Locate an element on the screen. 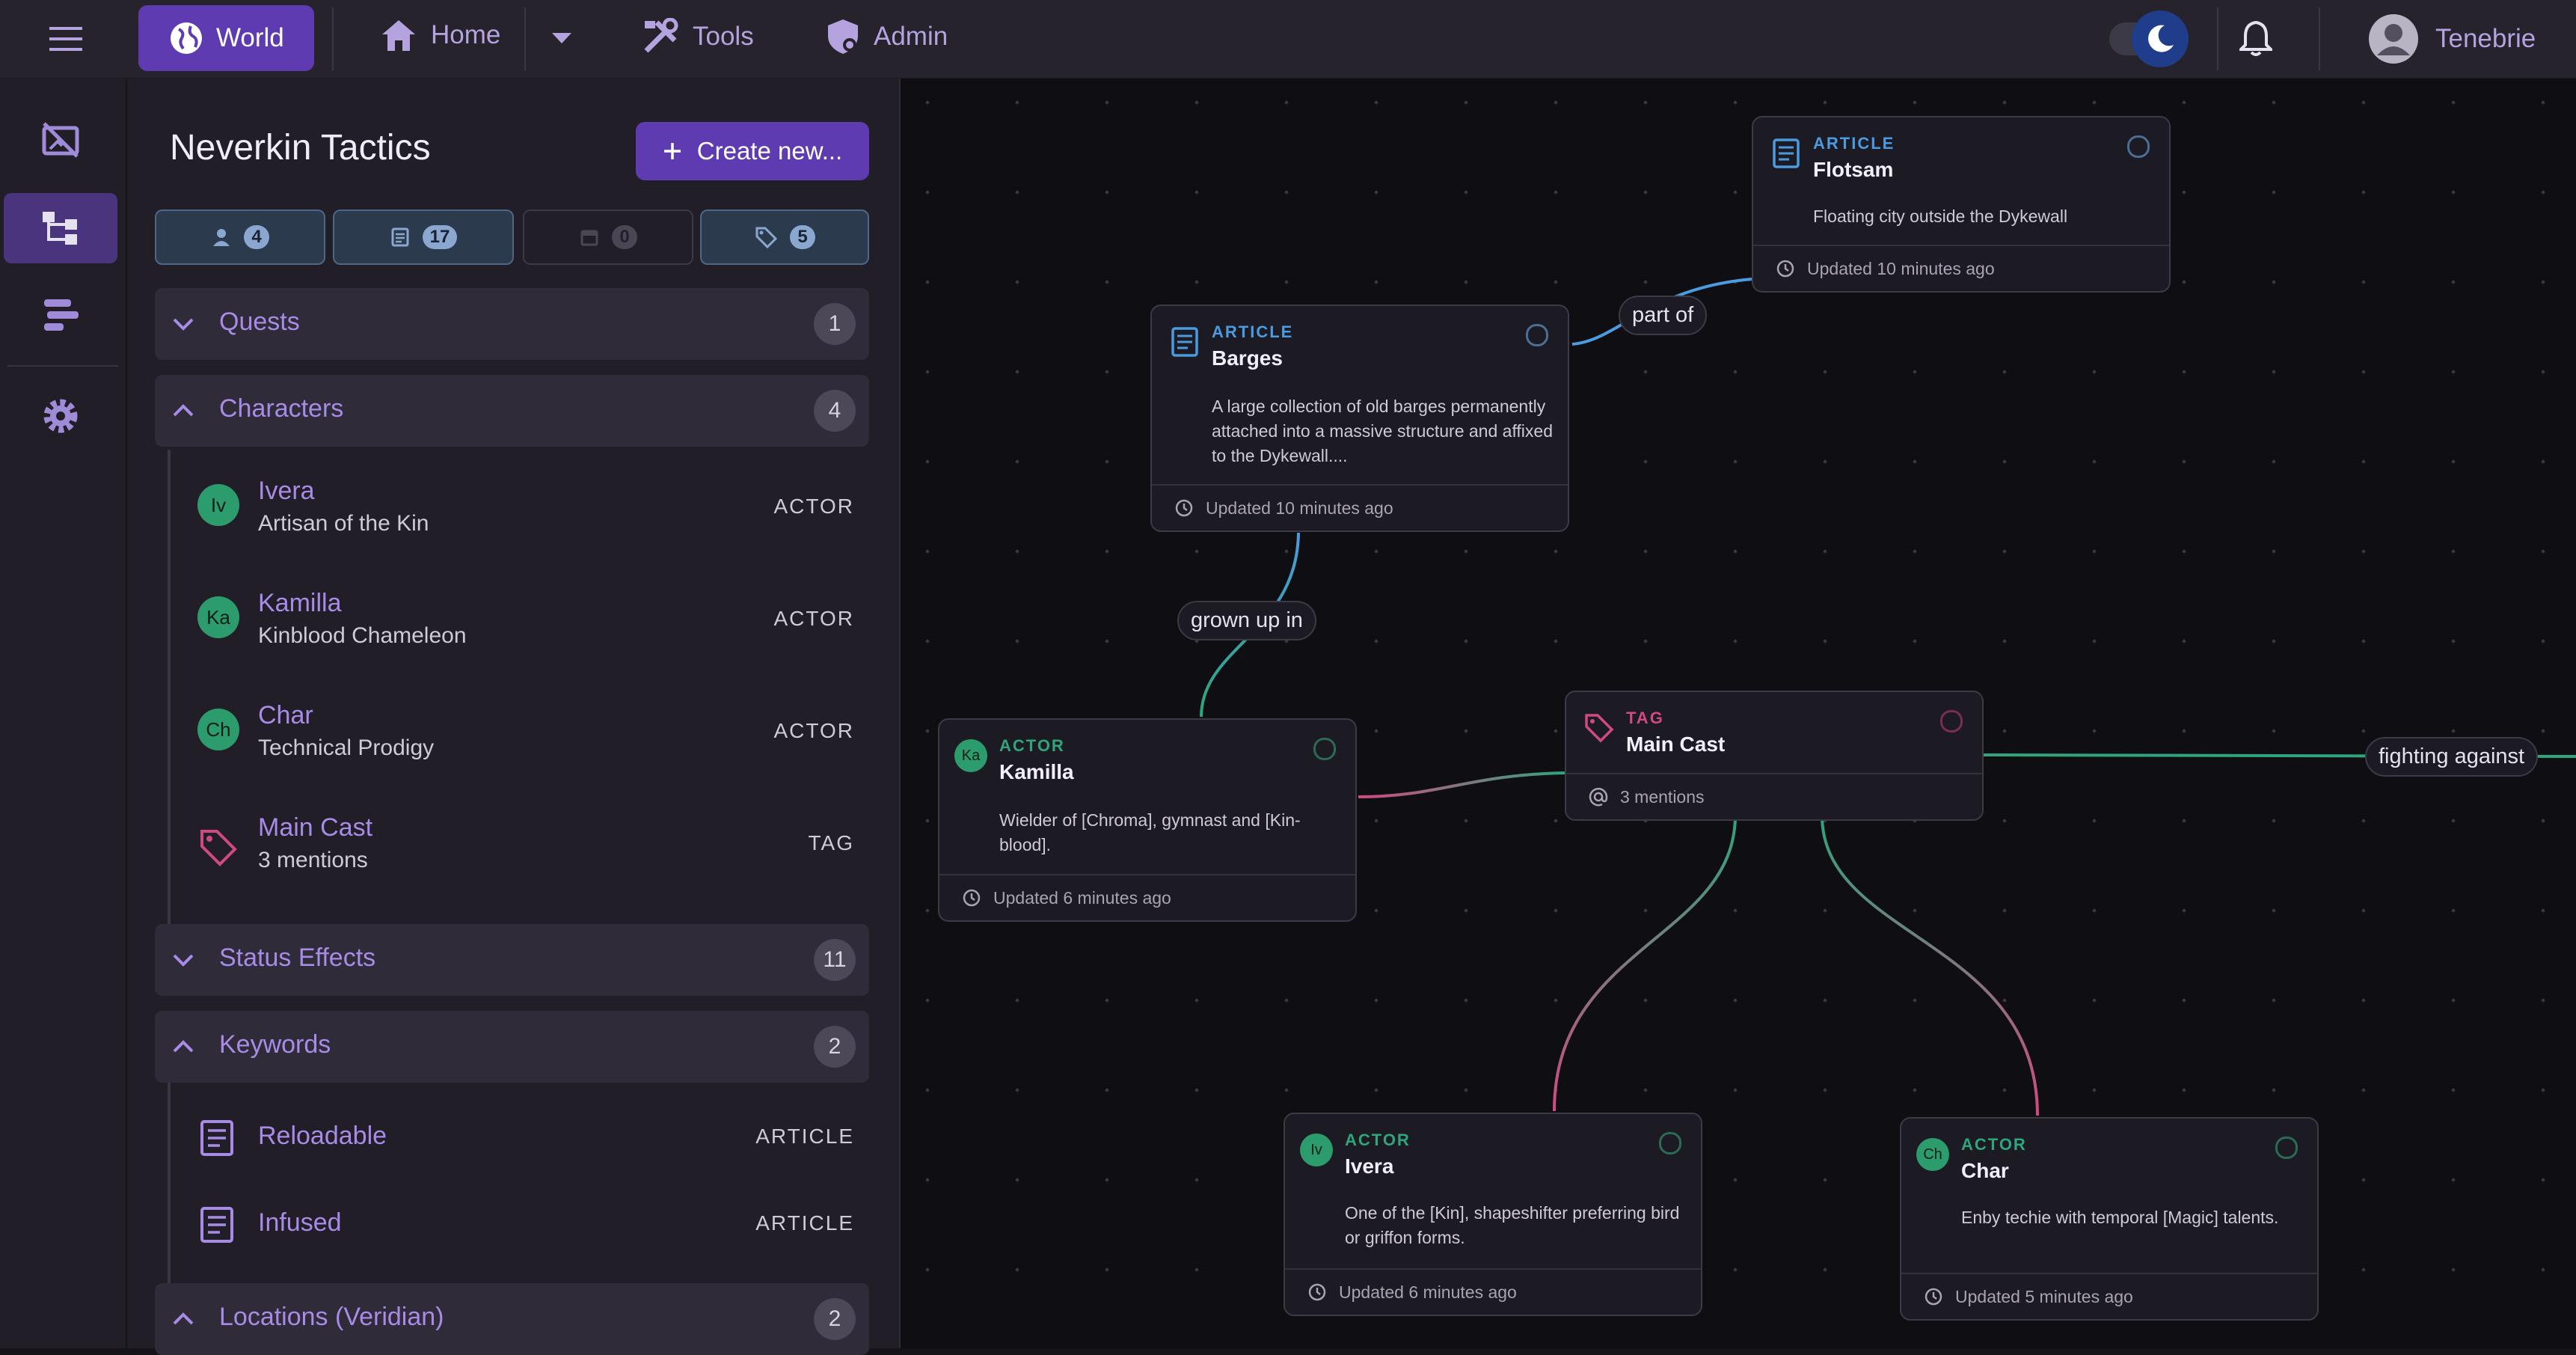 Image resolution: width=2576 pixels, height=1355 pixels. home-label: Home is located at coordinates (466, 34).